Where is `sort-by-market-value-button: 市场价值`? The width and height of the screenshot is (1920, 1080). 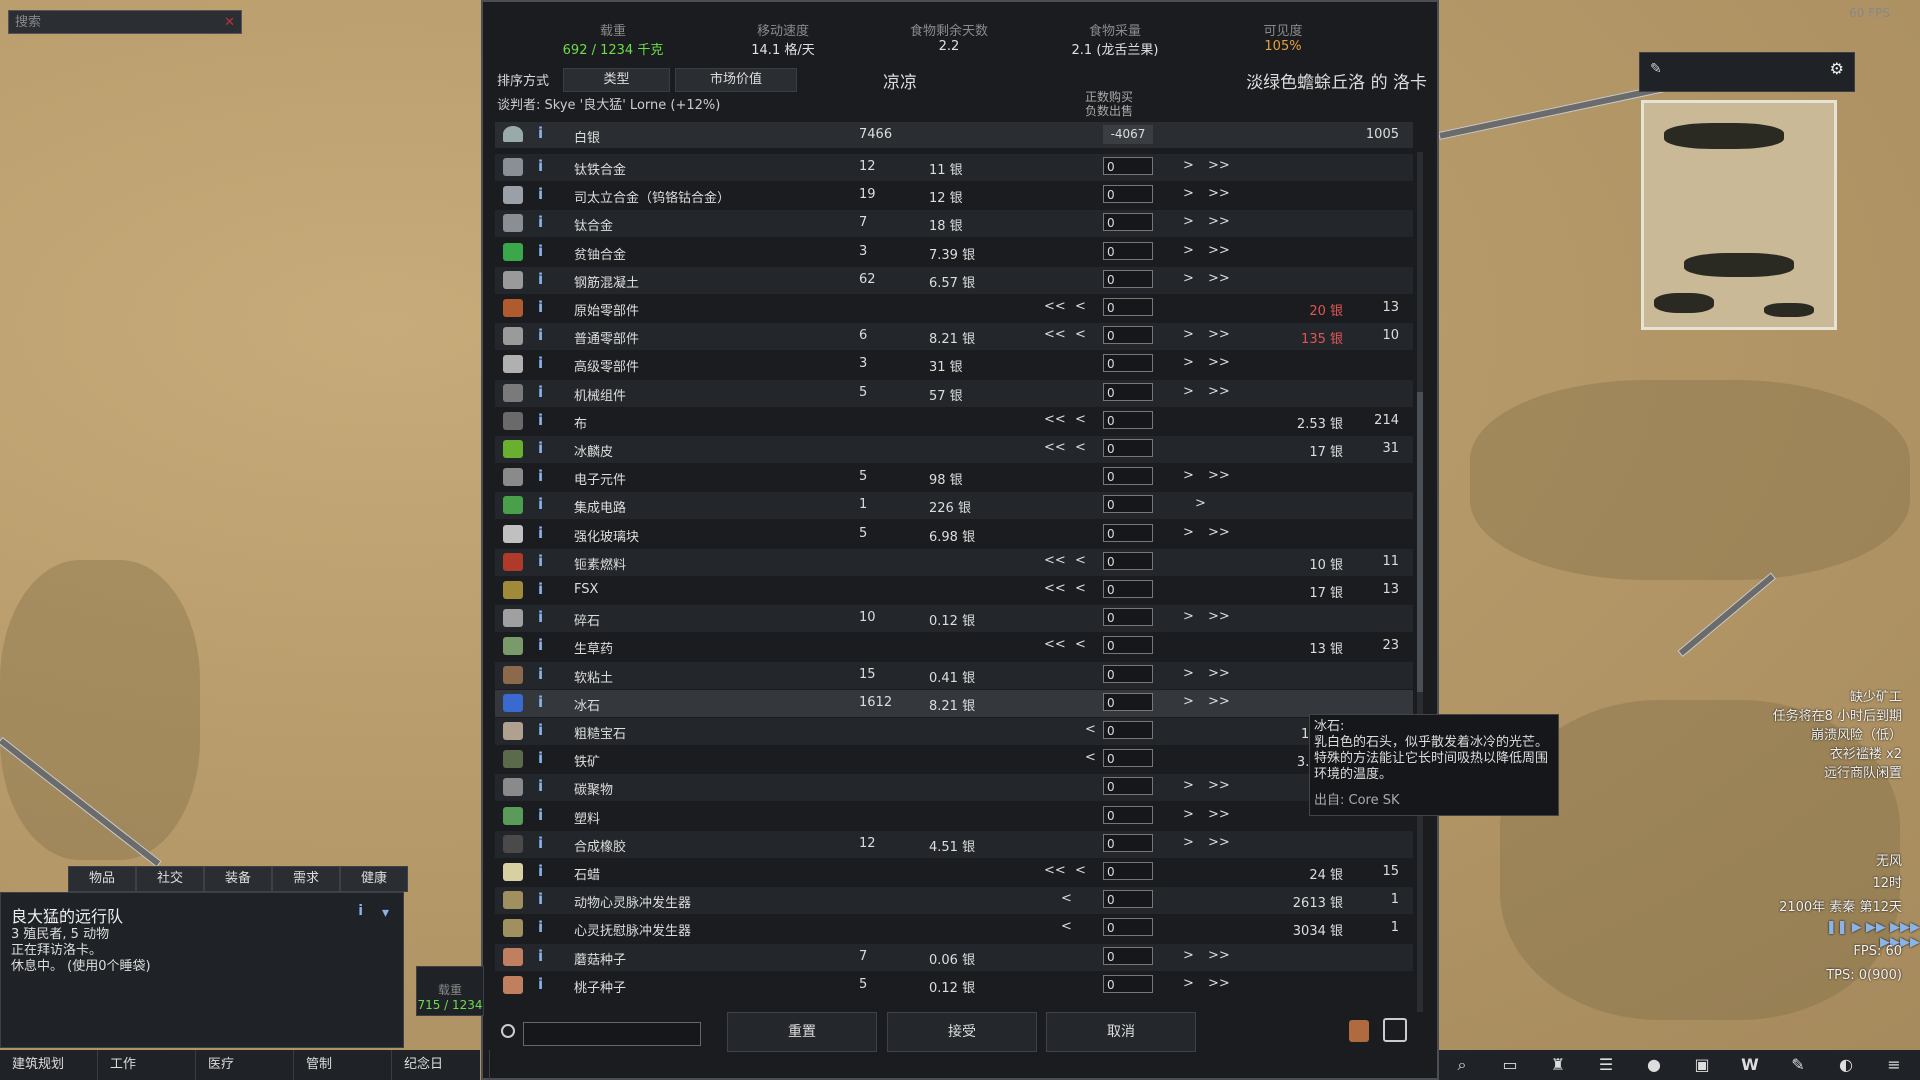
sort-by-market-value-button: 市场价值 is located at coordinates (736, 80).